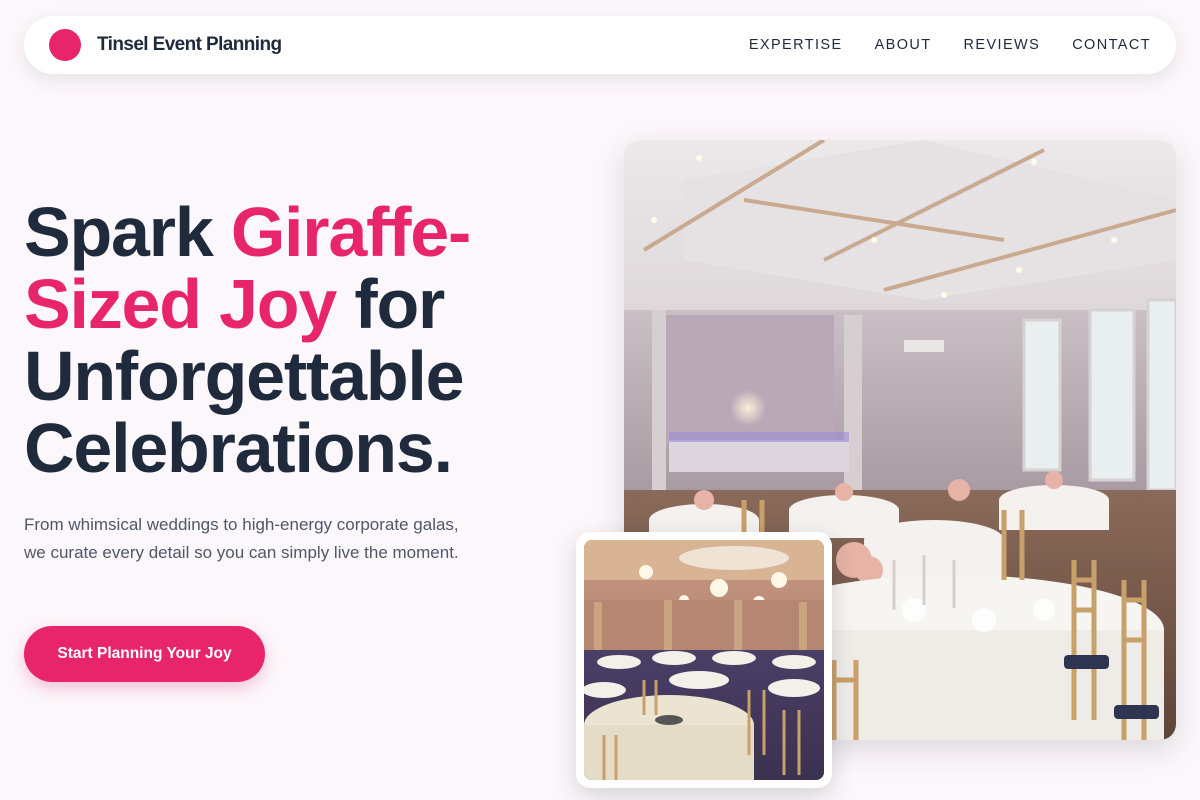 This screenshot has width=1200, height=800. What do you see at coordinates (950, 45) in the screenshot?
I see `nav-links: EXPERTISE ABOUT REVIEWS CONTACT` at bounding box center [950, 45].